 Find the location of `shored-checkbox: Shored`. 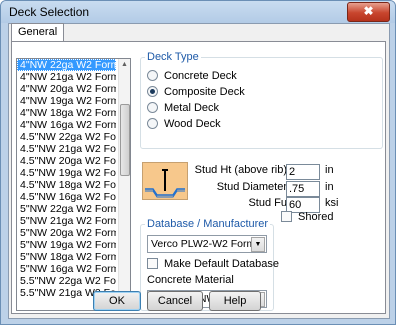

shored-checkbox: Shored is located at coordinates (307, 217).